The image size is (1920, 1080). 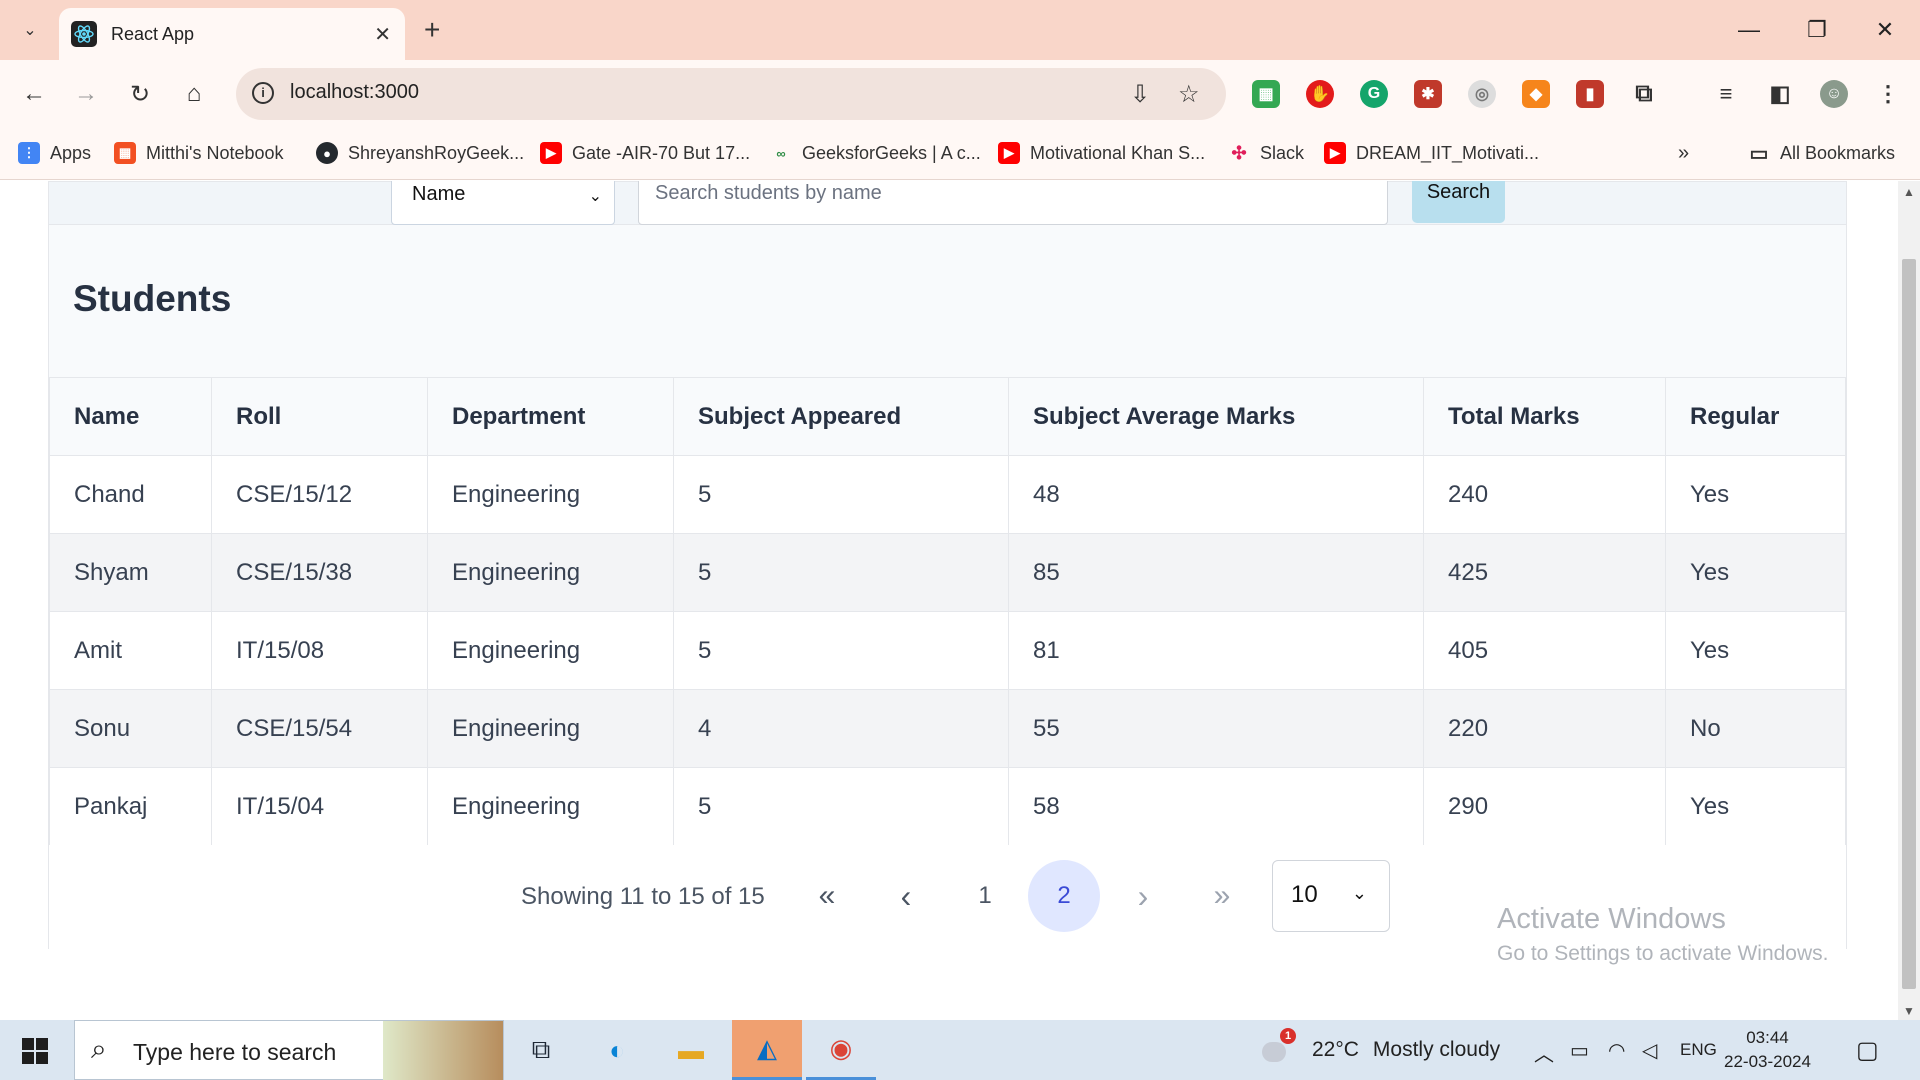 What do you see at coordinates (827, 896) in the screenshot?
I see `first-page-button: «` at bounding box center [827, 896].